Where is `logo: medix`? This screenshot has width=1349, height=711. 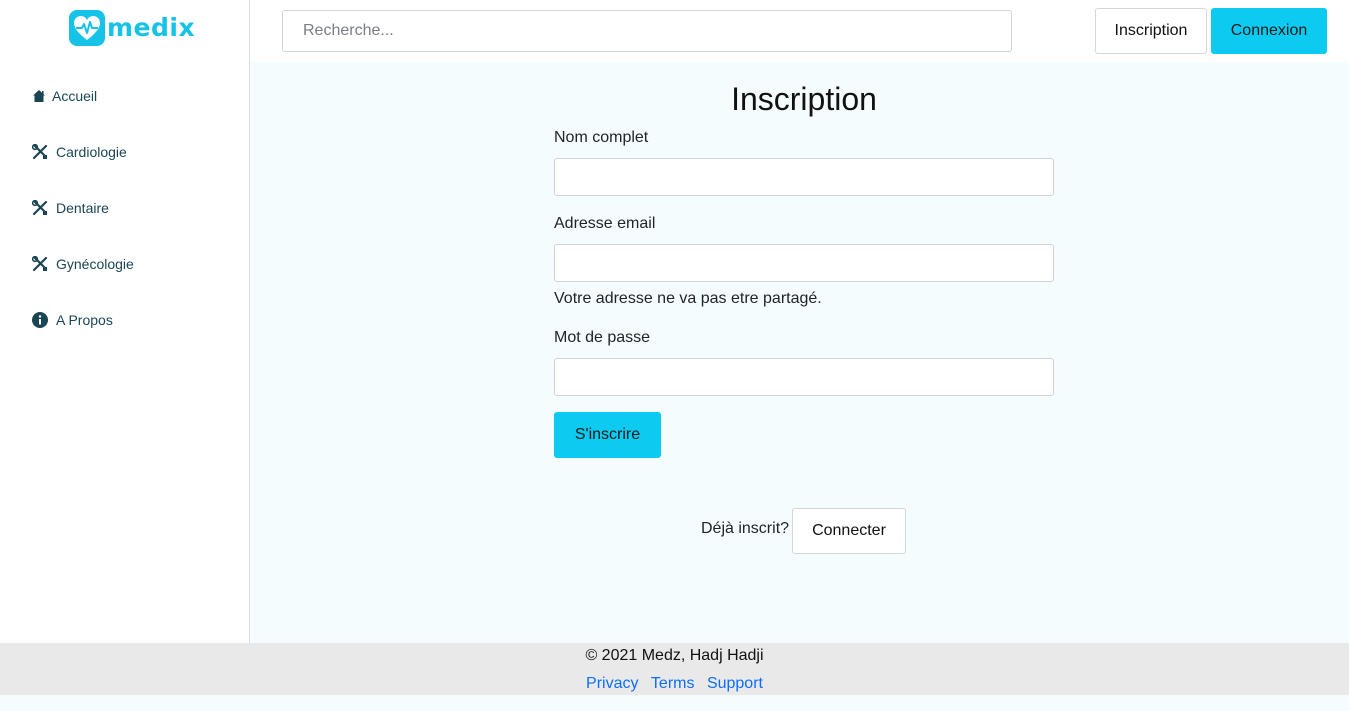
logo: medix is located at coordinates (132, 28).